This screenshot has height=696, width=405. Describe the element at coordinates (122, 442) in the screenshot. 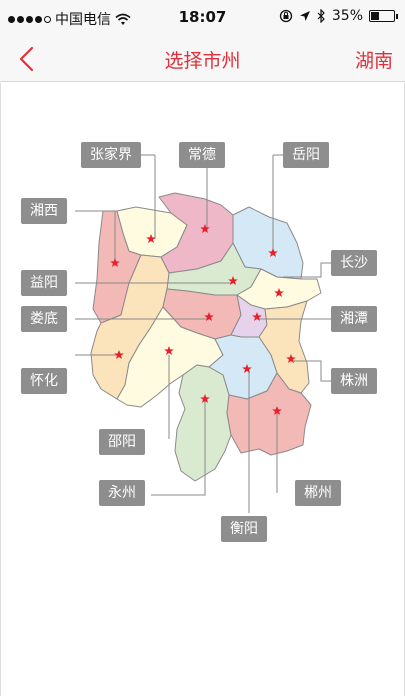

I see `city-label-shaoyang: 邵阳` at that location.